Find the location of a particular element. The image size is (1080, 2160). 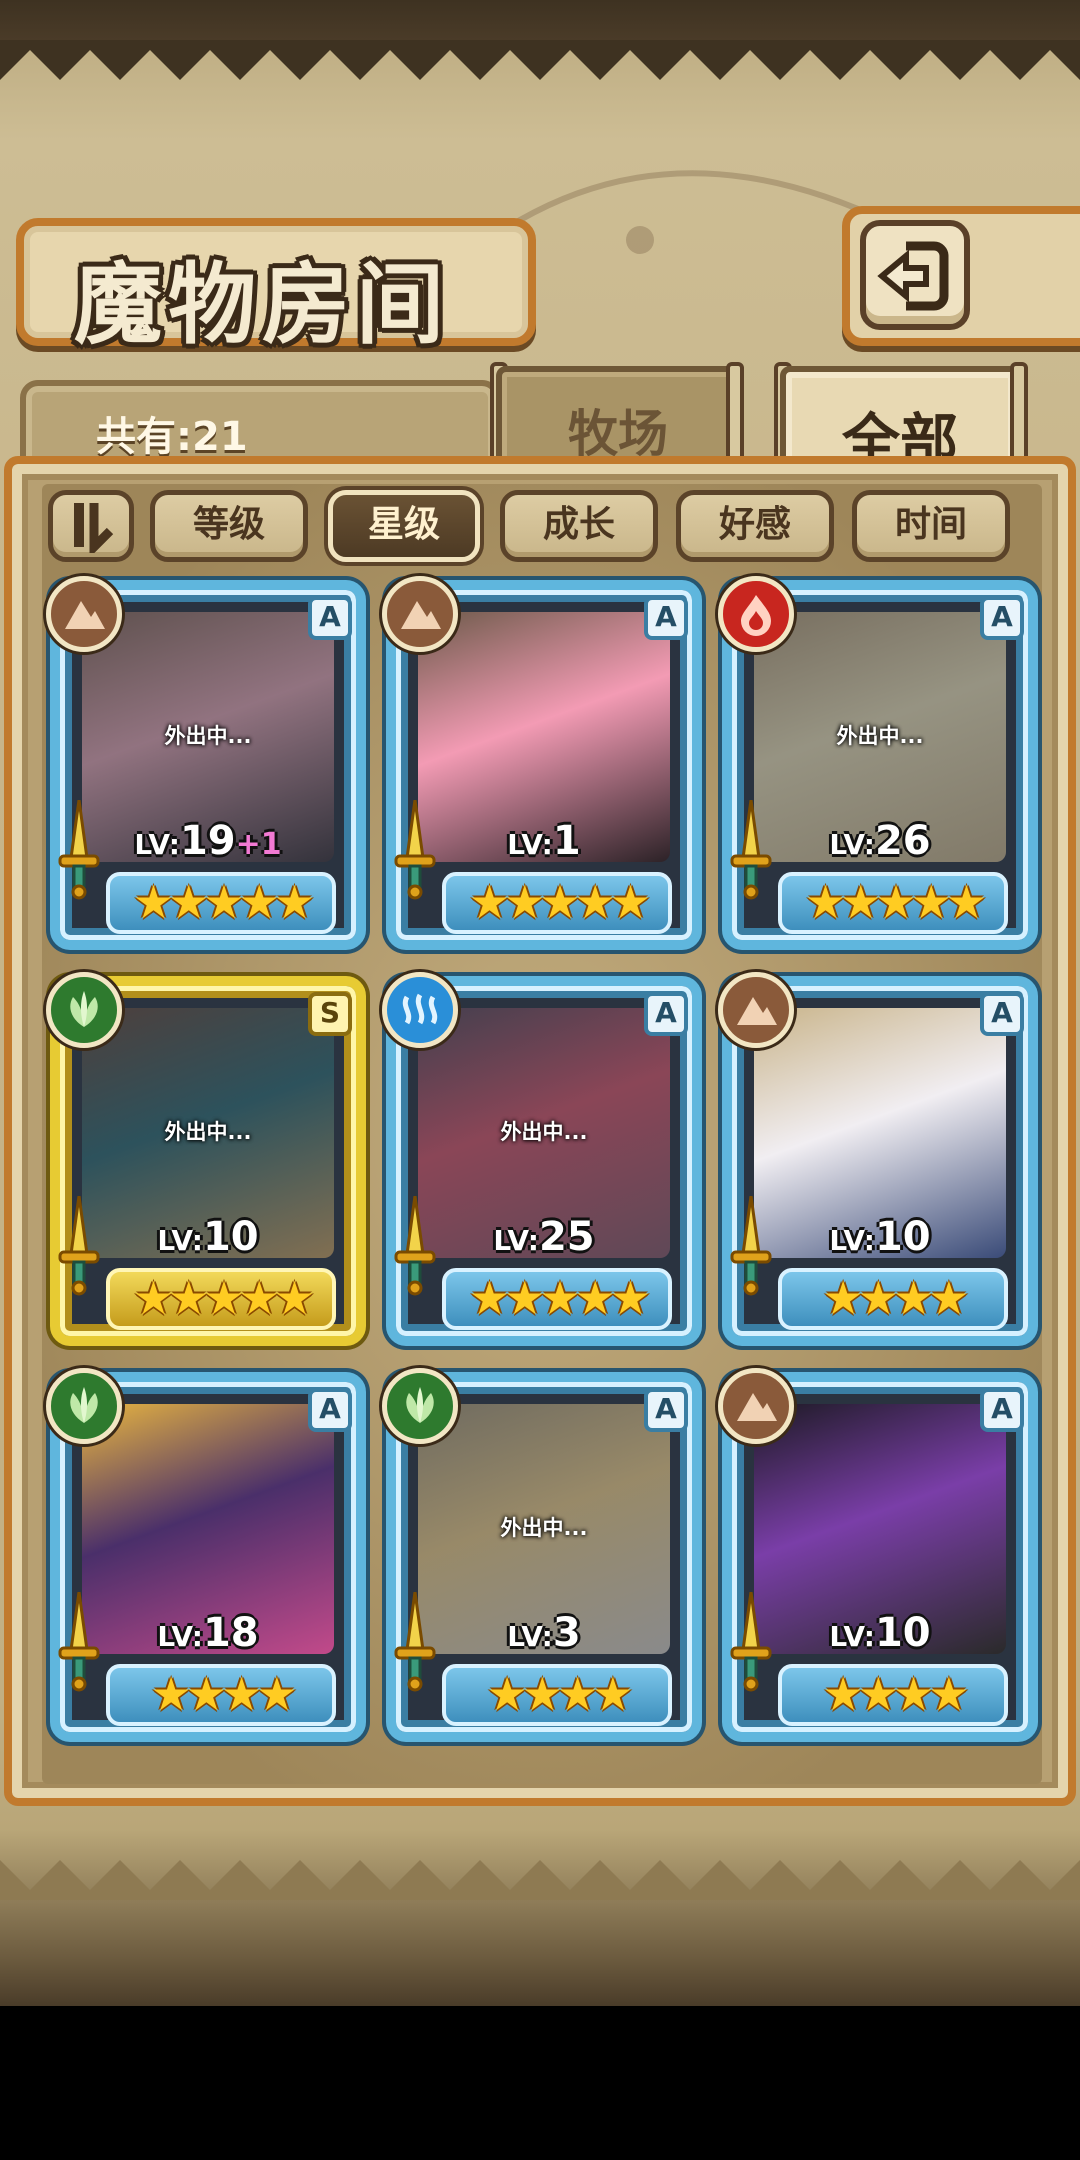

level-label: LV:26 is located at coordinates (880, 841).